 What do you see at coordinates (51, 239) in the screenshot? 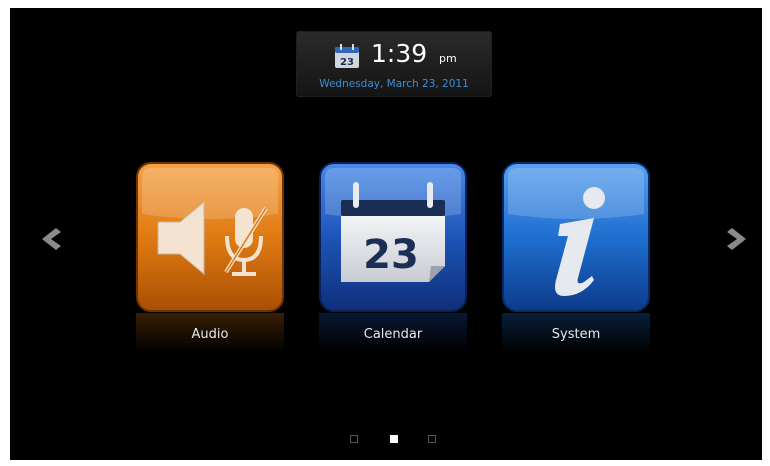
I see `chevron-left-icon` at bounding box center [51, 239].